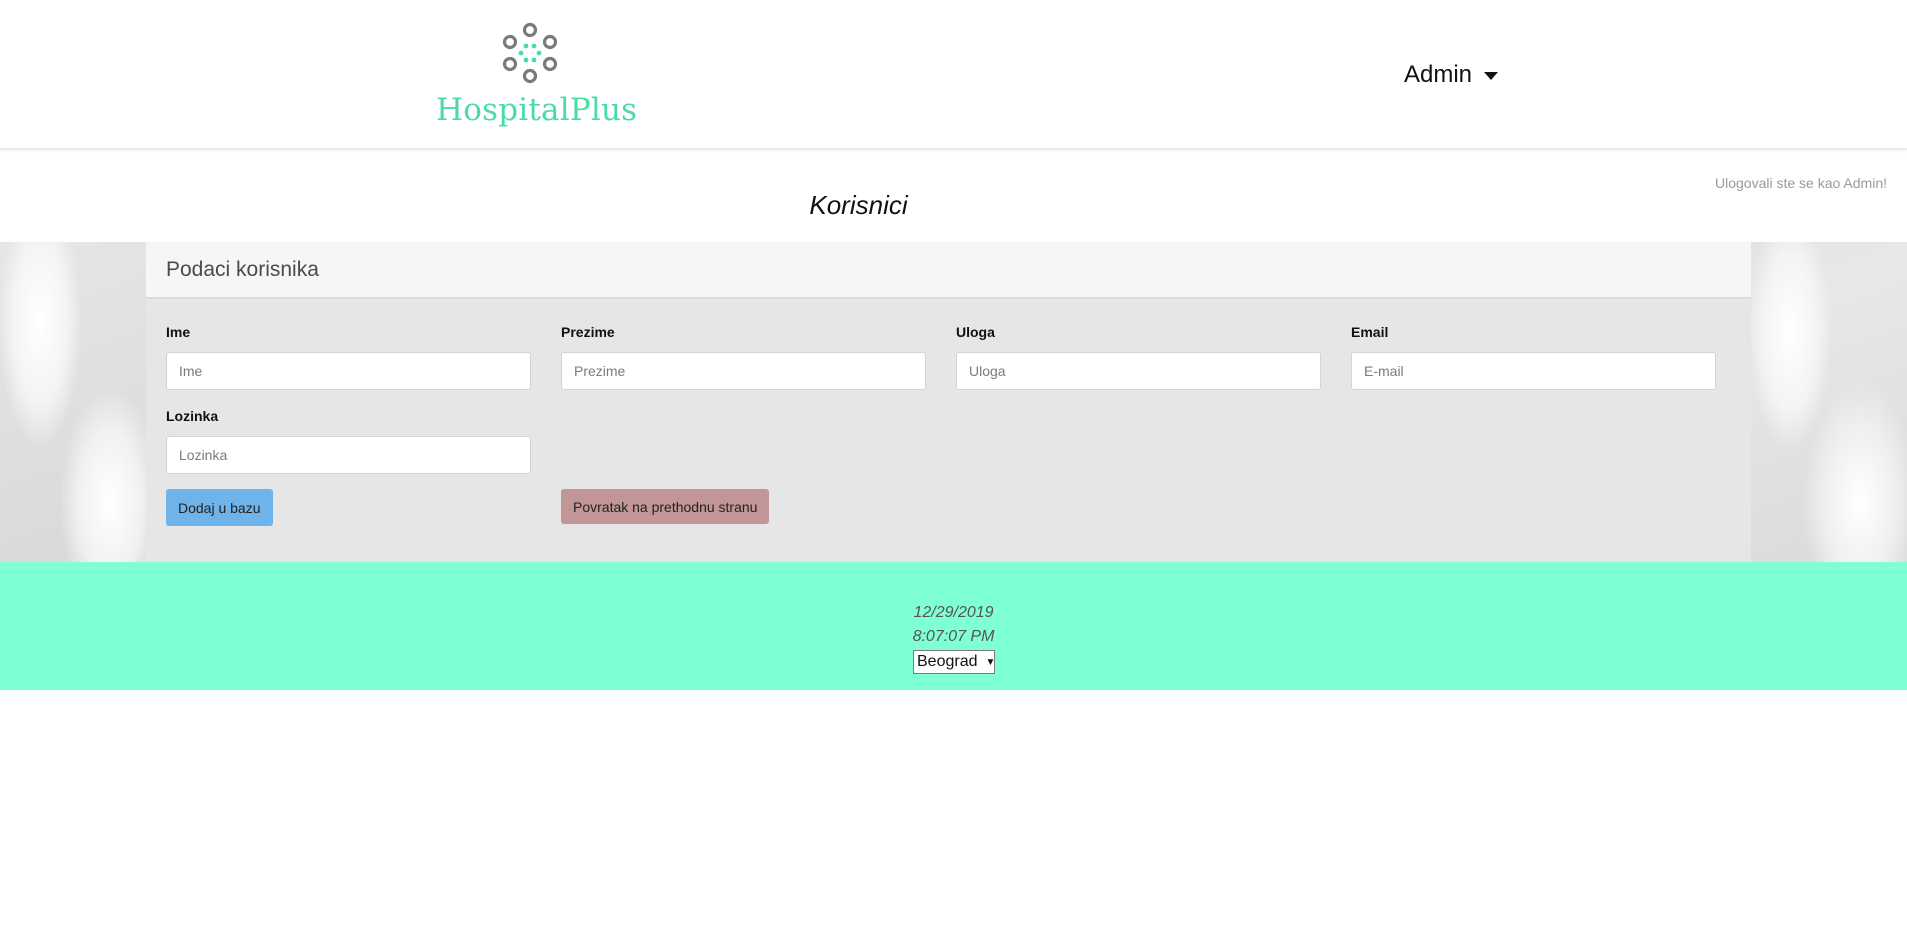 Image resolution: width=1907 pixels, height=944 pixels. What do you see at coordinates (588, 332) in the screenshot?
I see `prezime-label: Prezime` at bounding box center [588, 332].